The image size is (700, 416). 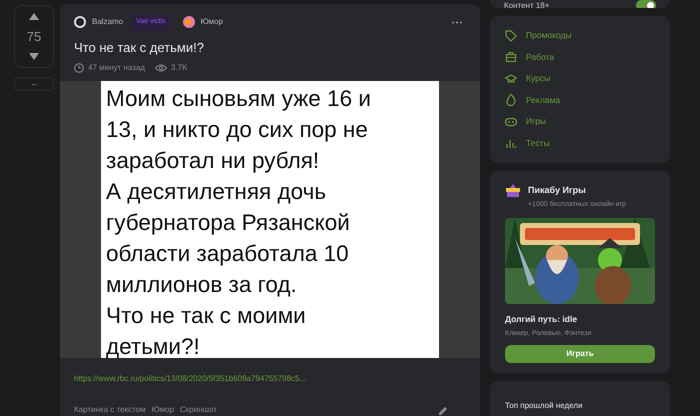 I want to click on avatar-icon, so click(x=80, y=22).